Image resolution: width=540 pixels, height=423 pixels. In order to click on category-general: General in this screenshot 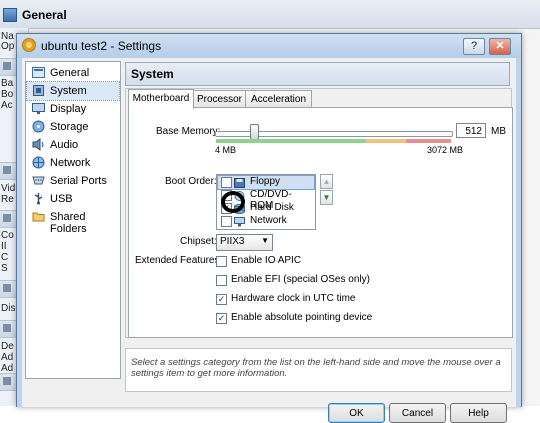, I will do `click(73, 73)`.